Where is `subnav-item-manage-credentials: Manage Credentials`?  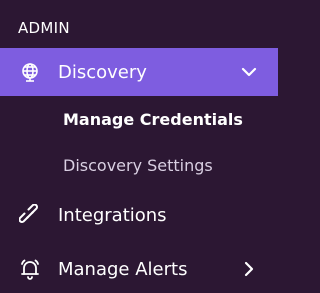 subnav-item-manage-credentials: Manage Credentials is located at coordinates (153, 119).